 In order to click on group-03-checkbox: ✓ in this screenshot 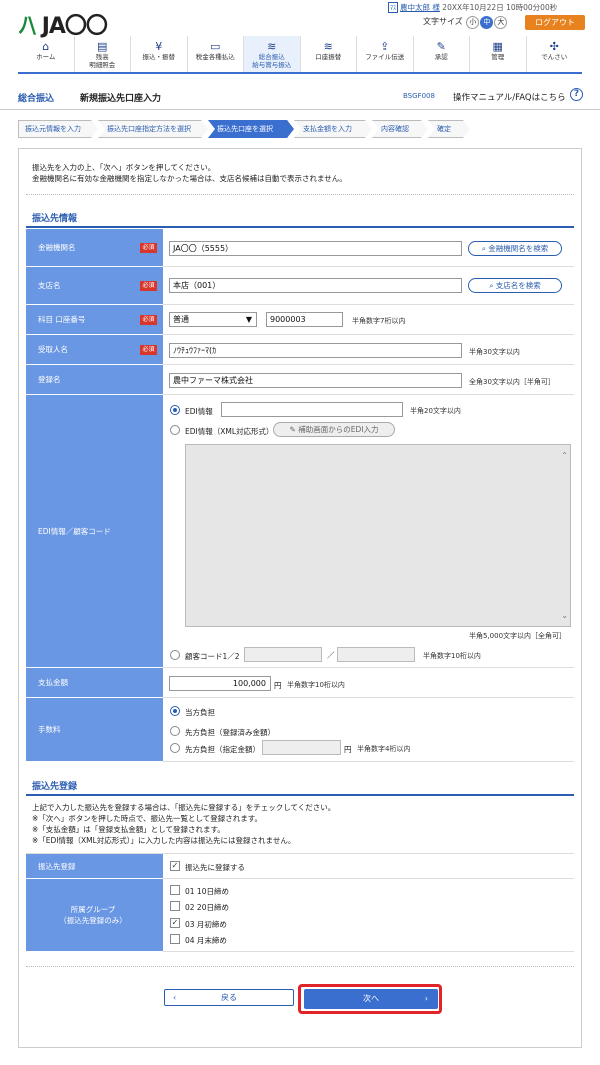, I will do `click(175, 923)`.